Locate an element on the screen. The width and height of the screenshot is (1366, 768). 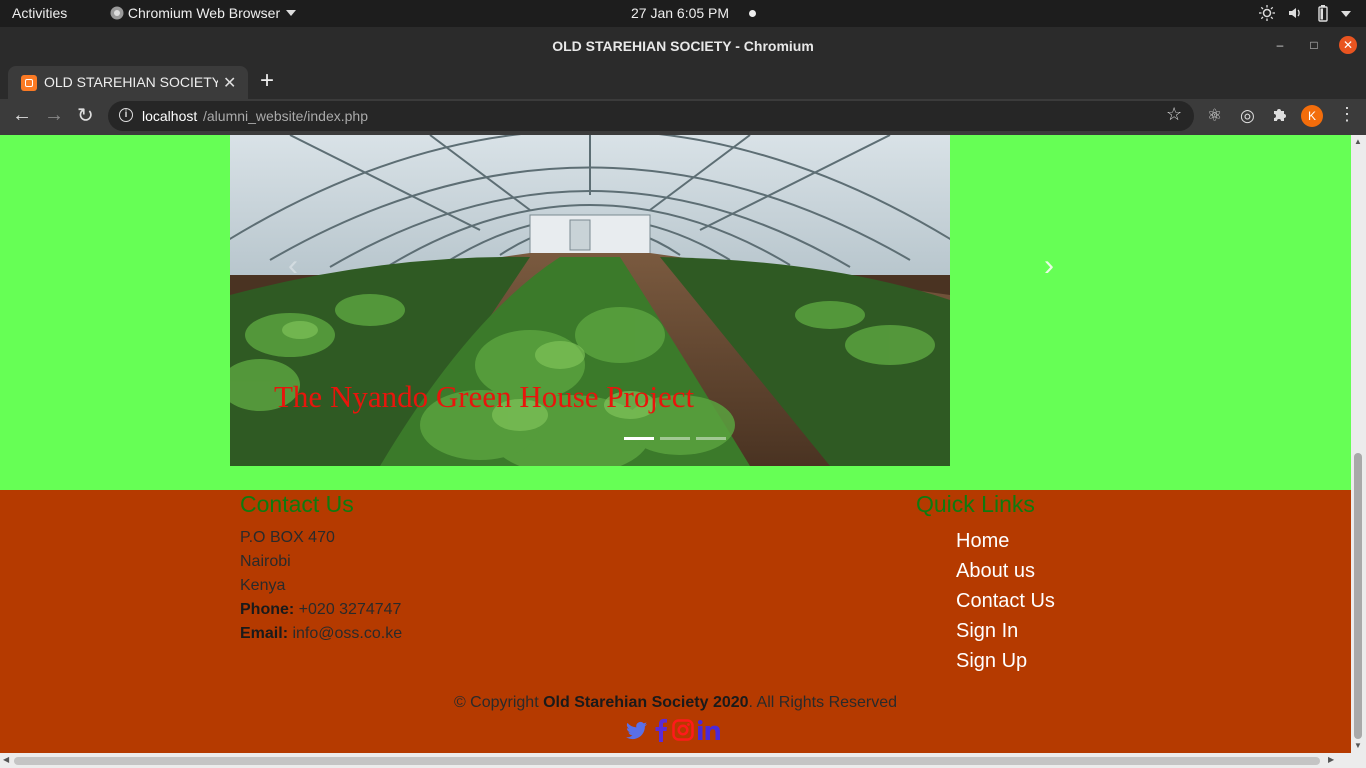
slide-caption: The Nyando Green House Project is located at coordinates (484, 396).